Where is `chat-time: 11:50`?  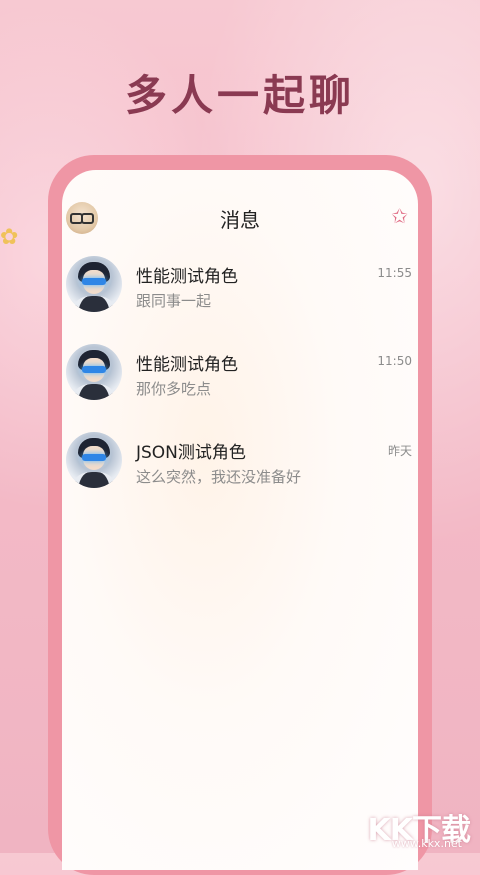 chat-time: 11:50 is located at coordinates (394, 361).